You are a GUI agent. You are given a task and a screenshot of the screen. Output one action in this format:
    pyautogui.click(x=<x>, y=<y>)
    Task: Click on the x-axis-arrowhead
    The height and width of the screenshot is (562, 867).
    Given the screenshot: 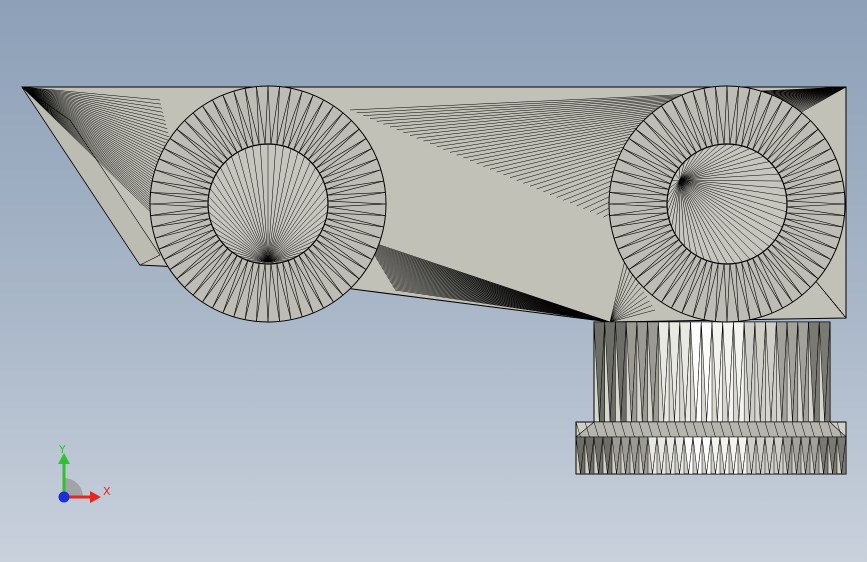 What is the action you would take?
    pyautogui.click(x=95, y=497)
    